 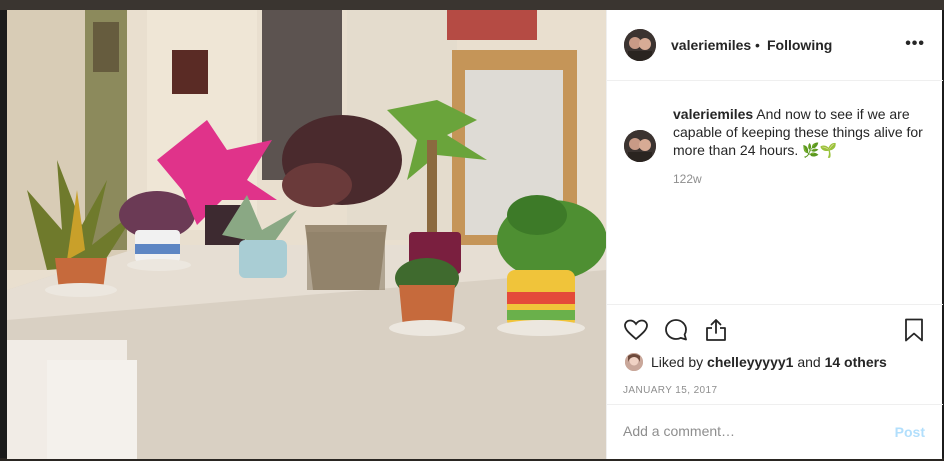 What do you see at coordinates (748, 431) in the screenshot?
I see `comment-input` at bounding box center [748, 431].